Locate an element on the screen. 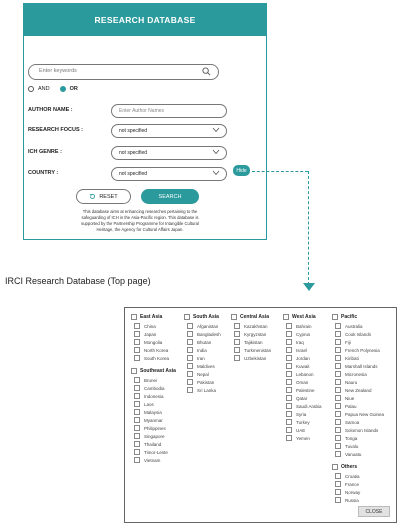 The image size is (401, 526). country-item: Uzbekistan is located at coordinates (252, 358).